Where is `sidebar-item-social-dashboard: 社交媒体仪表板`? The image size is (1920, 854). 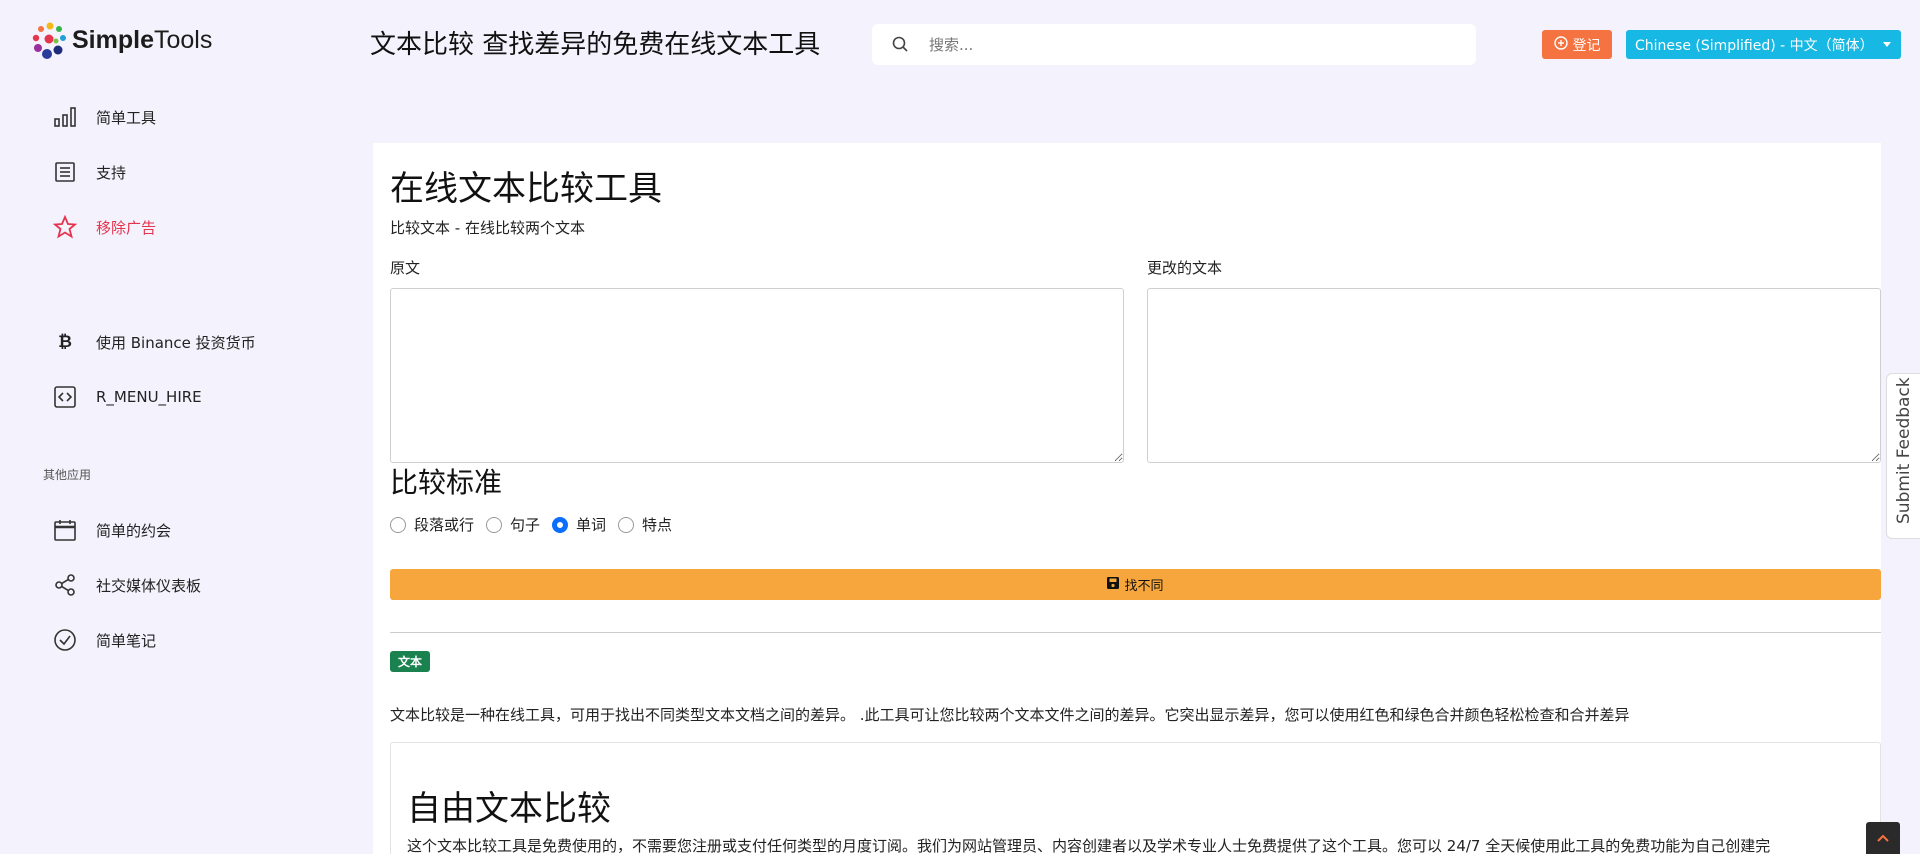 sidebar-item-social-dashboard: 社交媒体仪表板 is located at coordinates (127, 585).